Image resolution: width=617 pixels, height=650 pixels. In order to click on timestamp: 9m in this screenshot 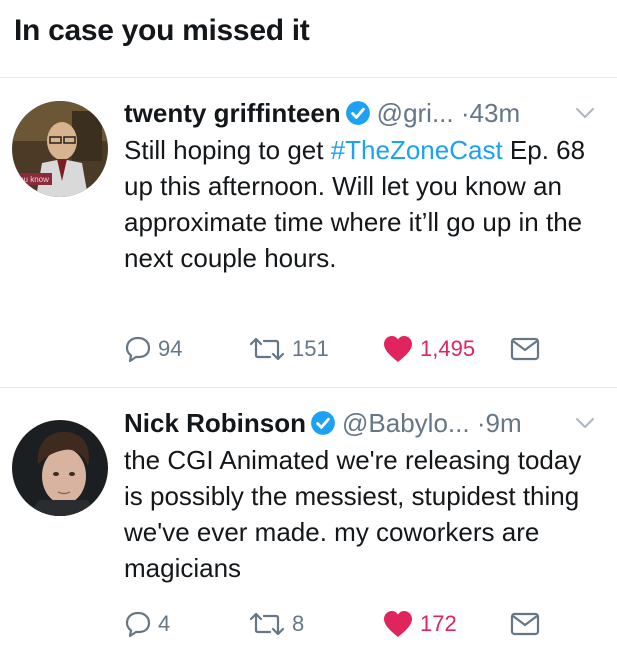, I will do `click(503, 423)`.